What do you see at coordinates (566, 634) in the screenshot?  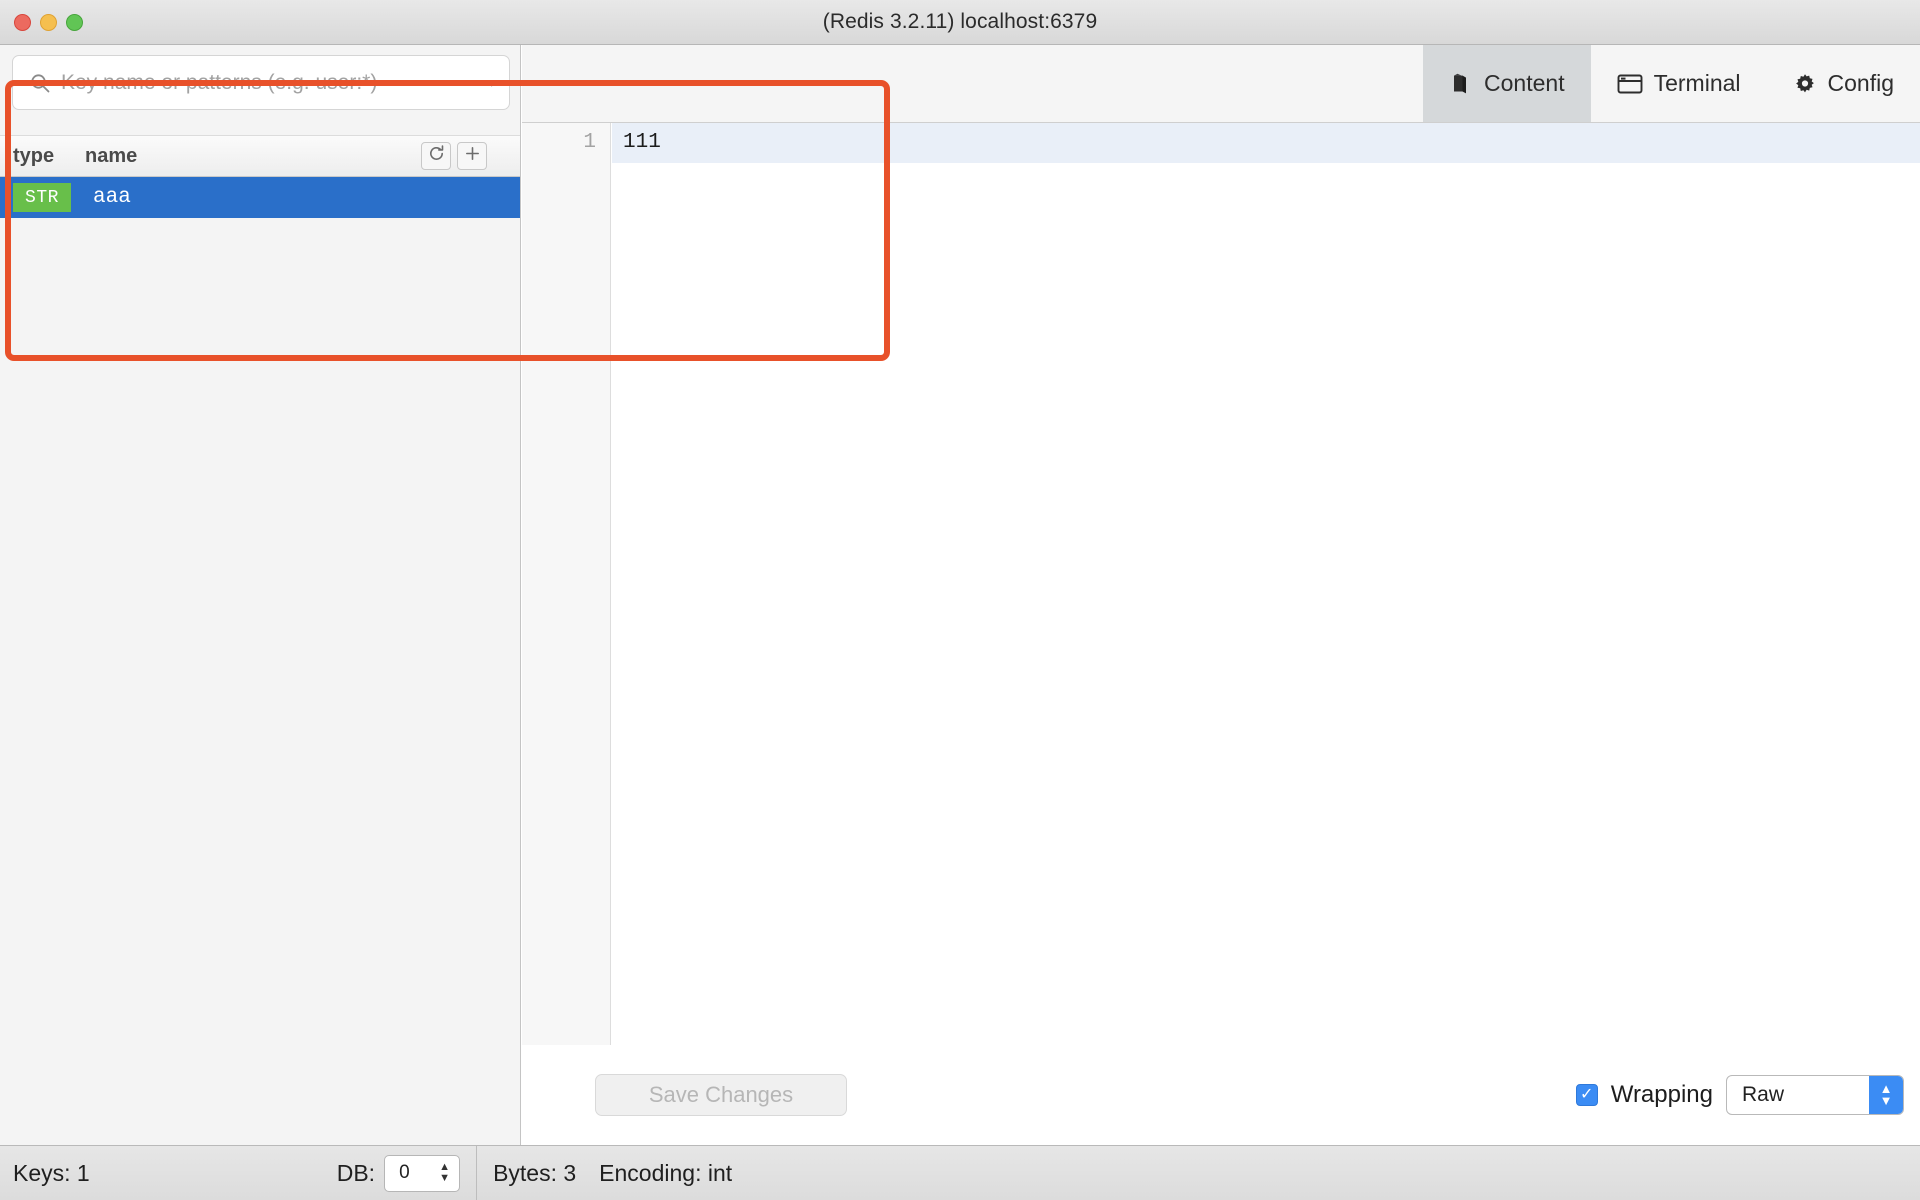 I see `line-number-gutter: 1` at bounding box center [566, 634].